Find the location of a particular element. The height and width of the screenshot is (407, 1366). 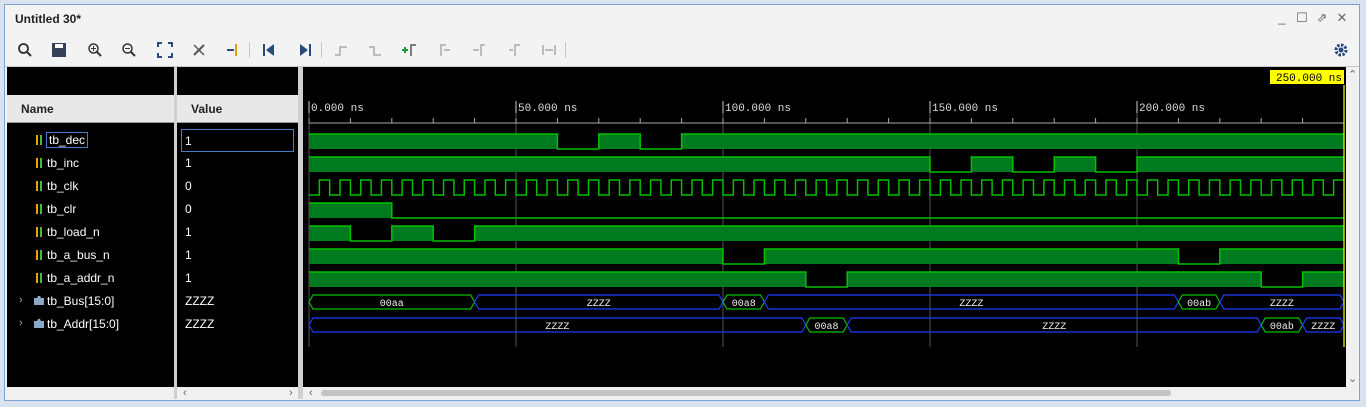

settings-gear-icon is located at coordinates (1341, 50).